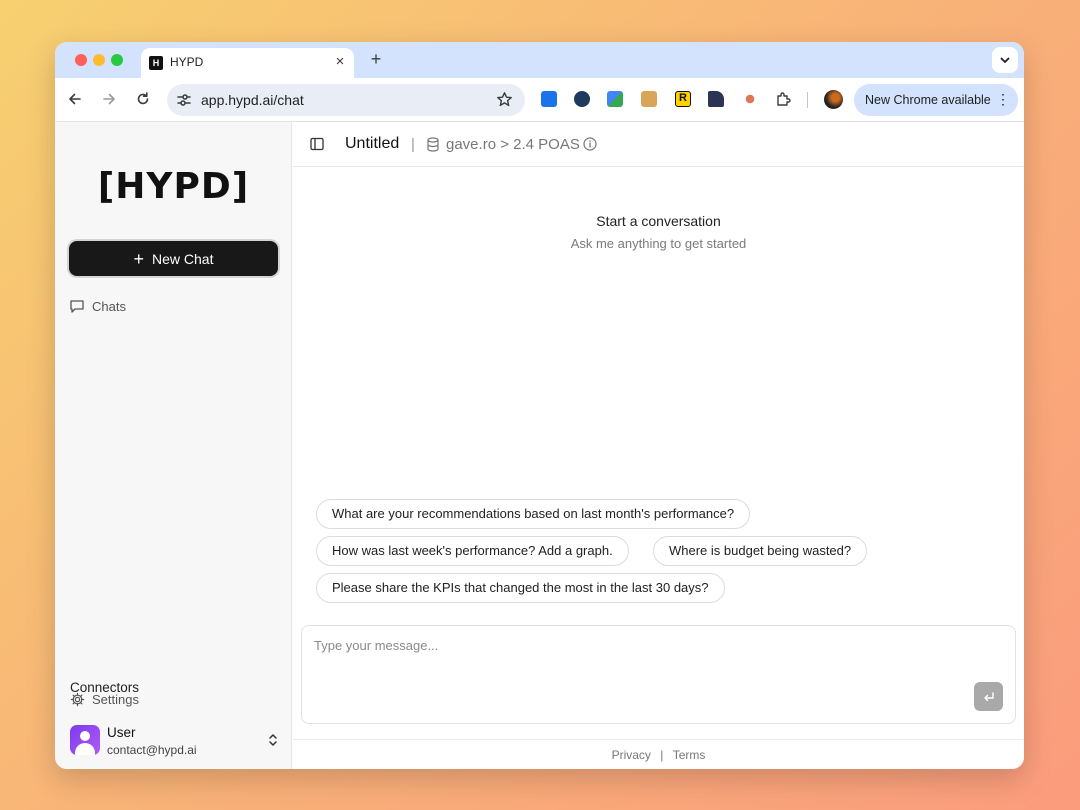  Describe the element at coordinates (807, 100) in the screenshot. I see `toolbar-divider` at that location.